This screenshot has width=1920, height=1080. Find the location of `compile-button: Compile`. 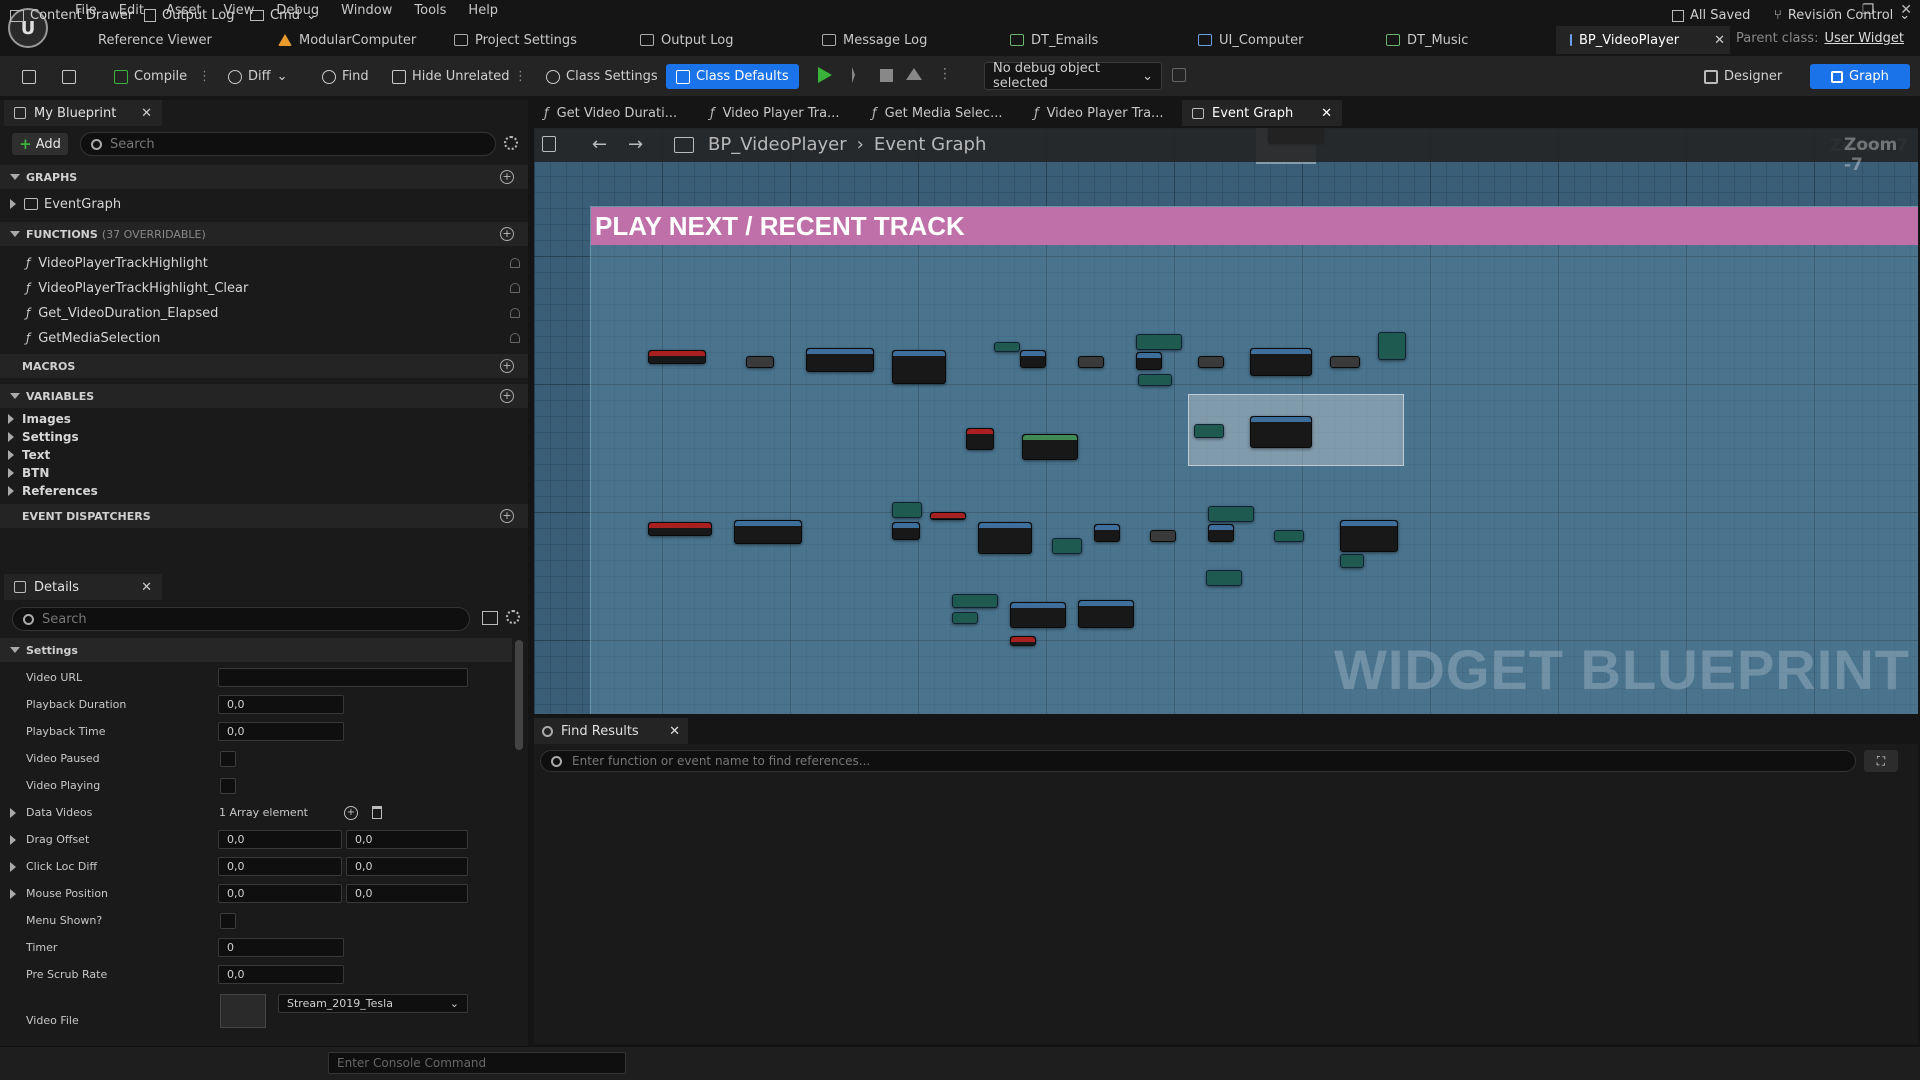

compile-button: Compile is located at coordinates (150, 76).